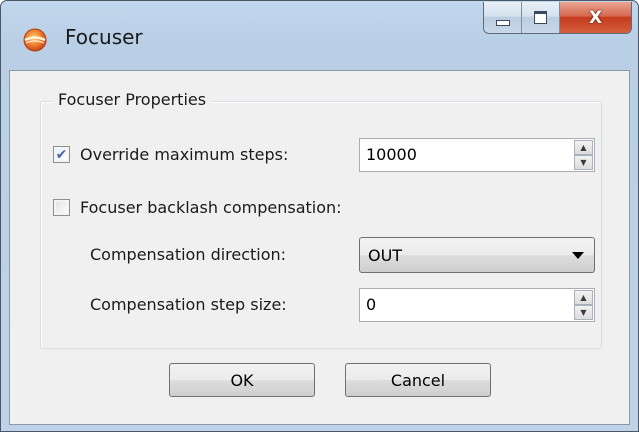  Describe the element at coordinates (578, 255) in the screenshot. I see `chevron-down-icon` at that location.